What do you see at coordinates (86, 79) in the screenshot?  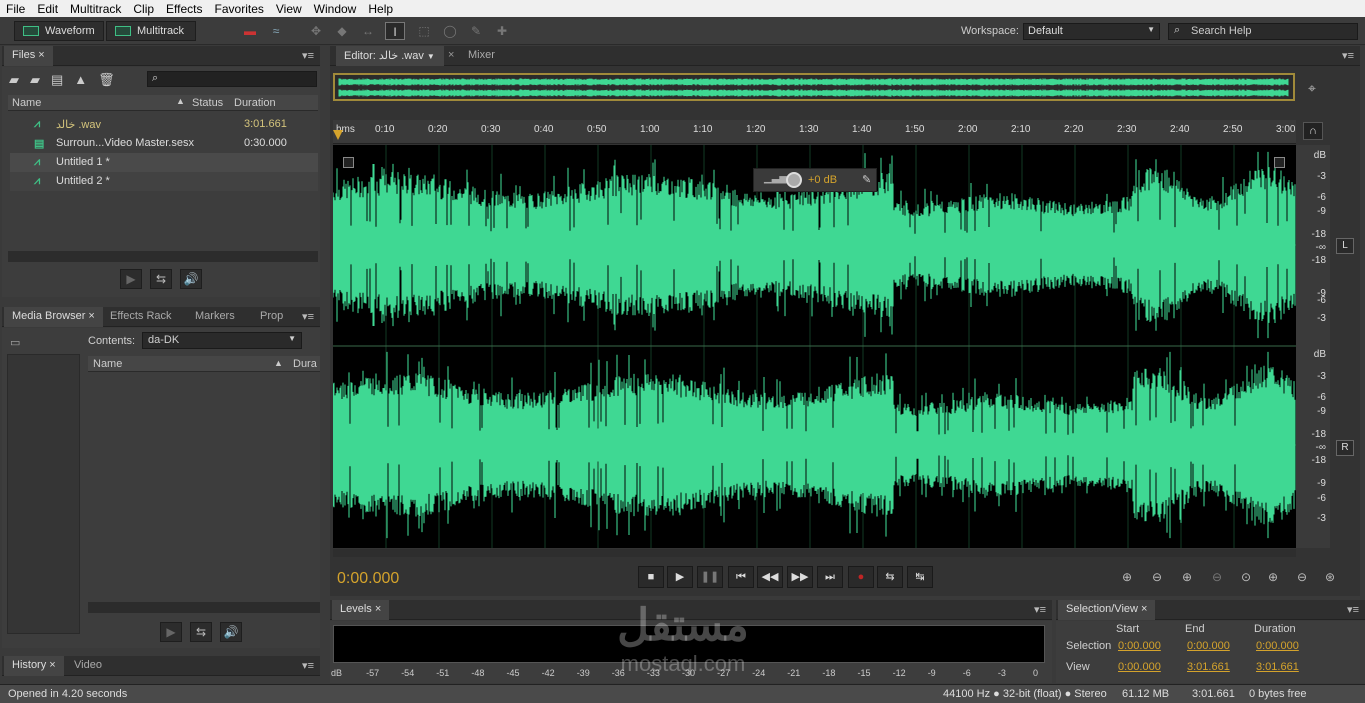 I see `insert-into-multitrack-icon: ▲` at bounding box center [86, 79].